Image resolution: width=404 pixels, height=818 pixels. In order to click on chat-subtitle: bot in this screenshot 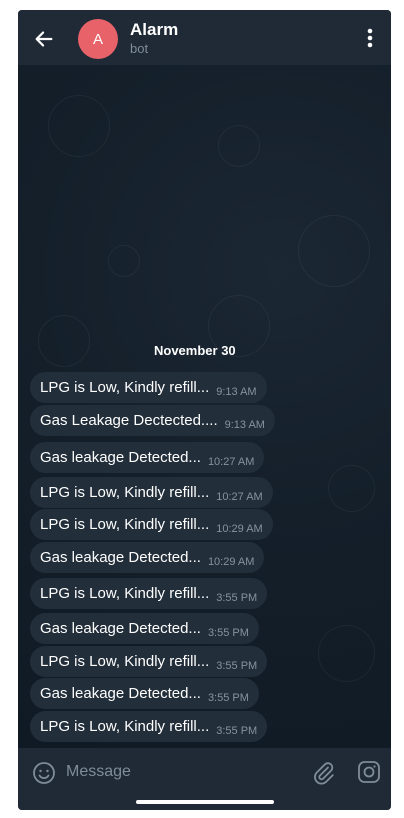, I will do `click(139, 48)`.